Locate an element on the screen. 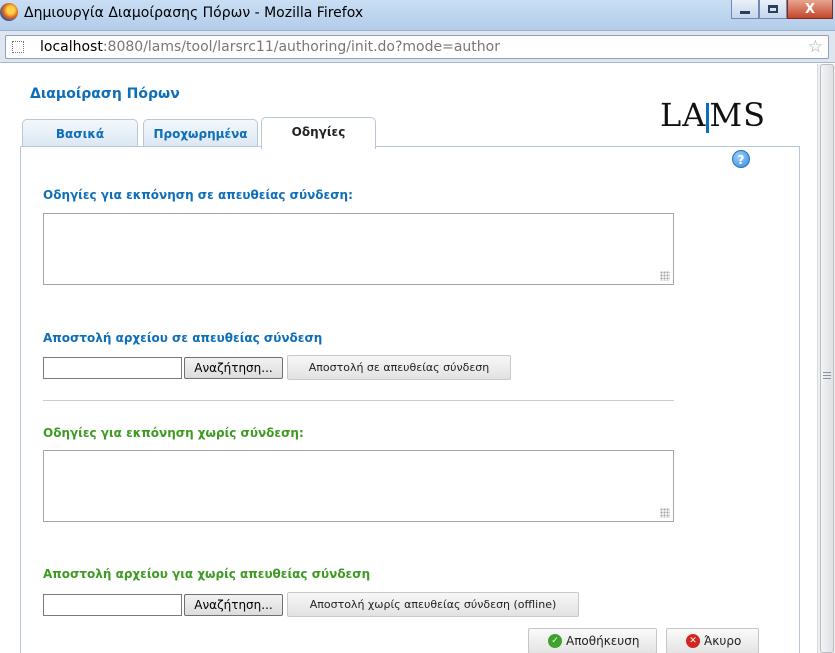  offline-instructions-textarea is located at coordinates (358, 486).